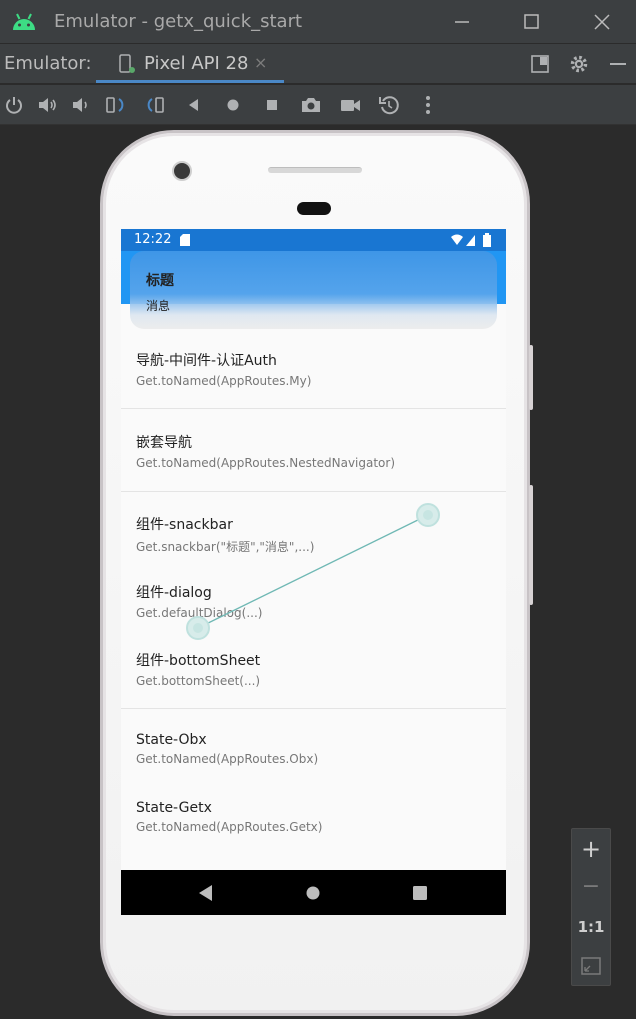 The width and height of the screenshot is (636, 1019). What do you see at coordinates (531, 377) in the screenshot?
I see `power-side-button` at bounding box center [531, 377].